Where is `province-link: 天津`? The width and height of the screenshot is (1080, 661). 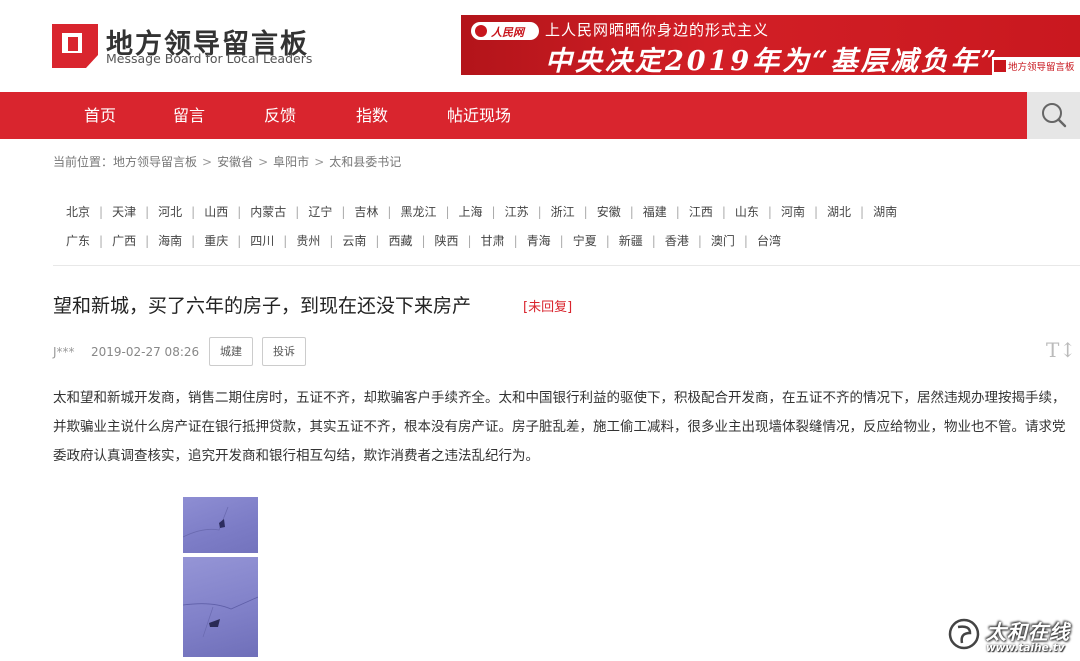 province-link: 天津 is located at coordinates (124, 211).